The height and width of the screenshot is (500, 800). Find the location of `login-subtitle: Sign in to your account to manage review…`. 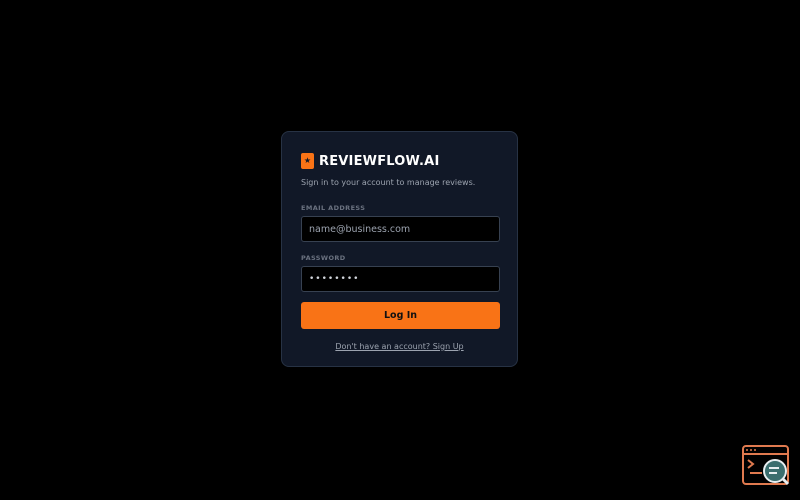

login-subtitle: Sign in to your account to manage review… is located at coordinates (388, 182).